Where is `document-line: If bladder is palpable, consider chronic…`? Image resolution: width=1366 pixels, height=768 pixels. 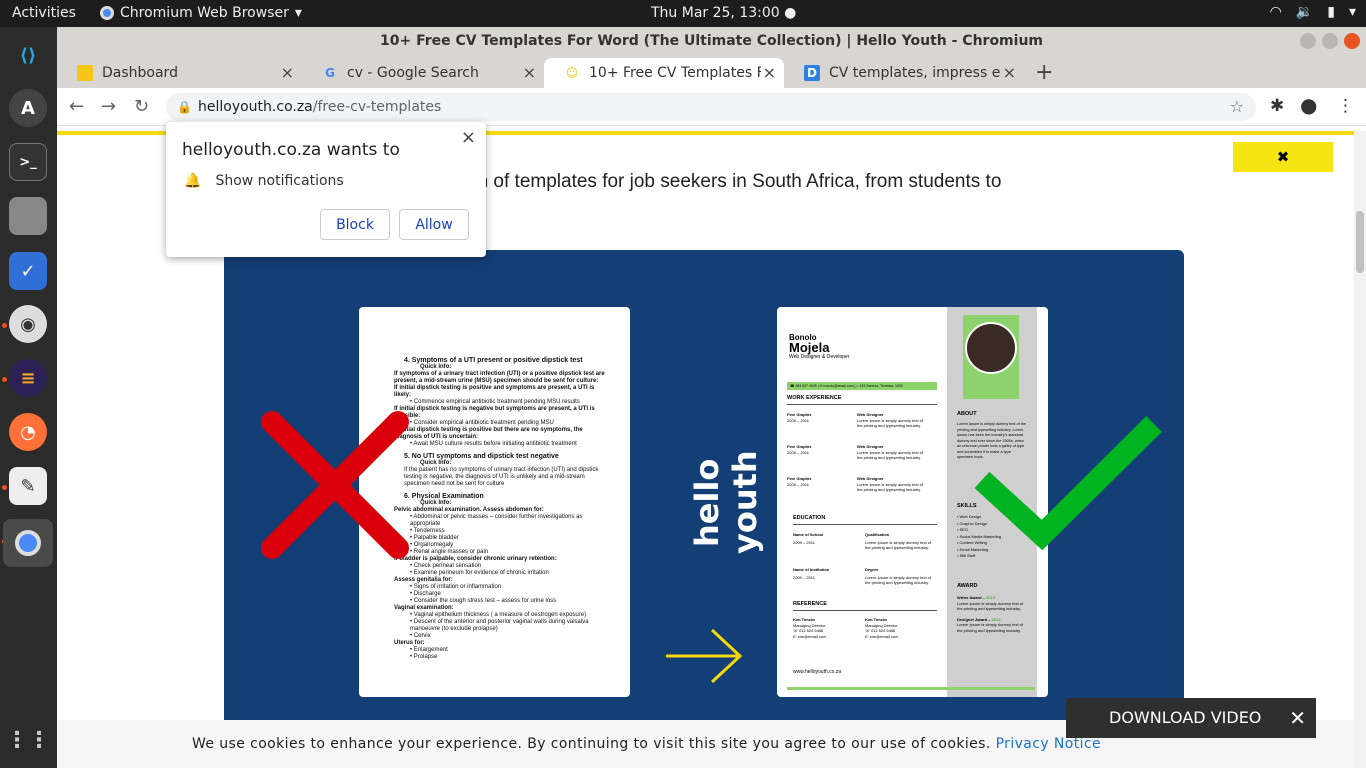 document-line: If bladder is palpable, consider chronic… is located at coordinates (475, 559).